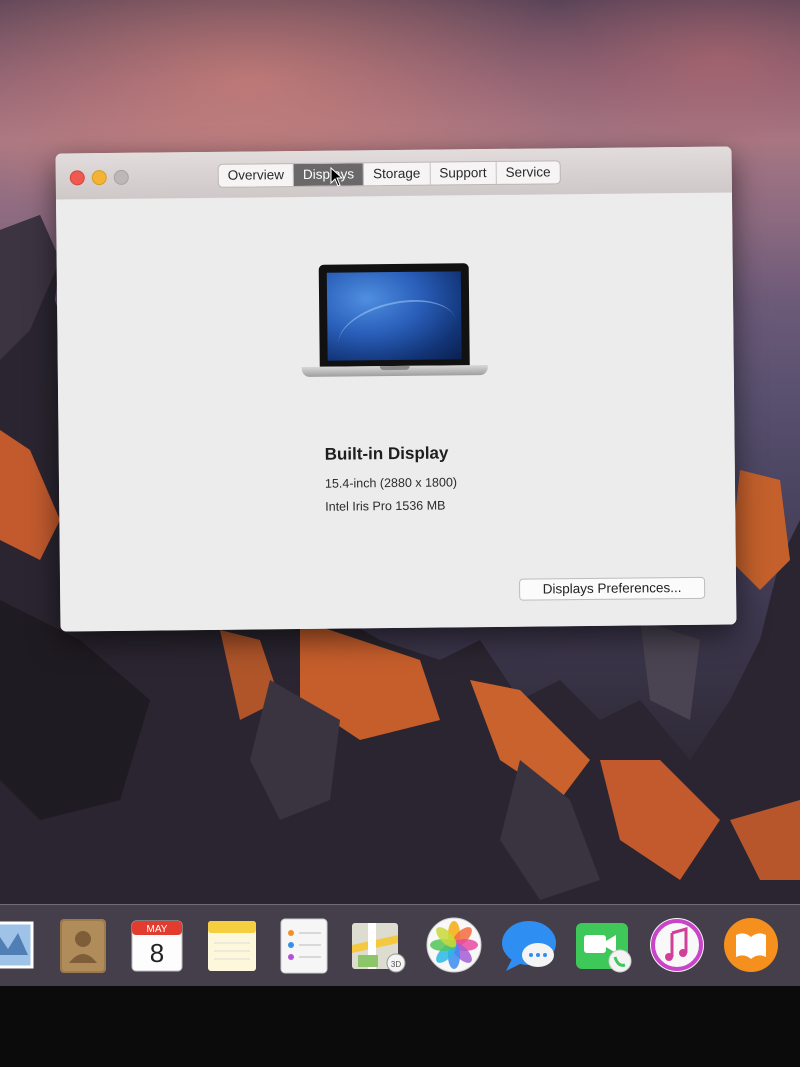 The height and width of the screenshot is (1067, 800). What do you see at coordinates (529, 945) in the screenshot?
I see `messages-icon` at bounding box center [529, 945].